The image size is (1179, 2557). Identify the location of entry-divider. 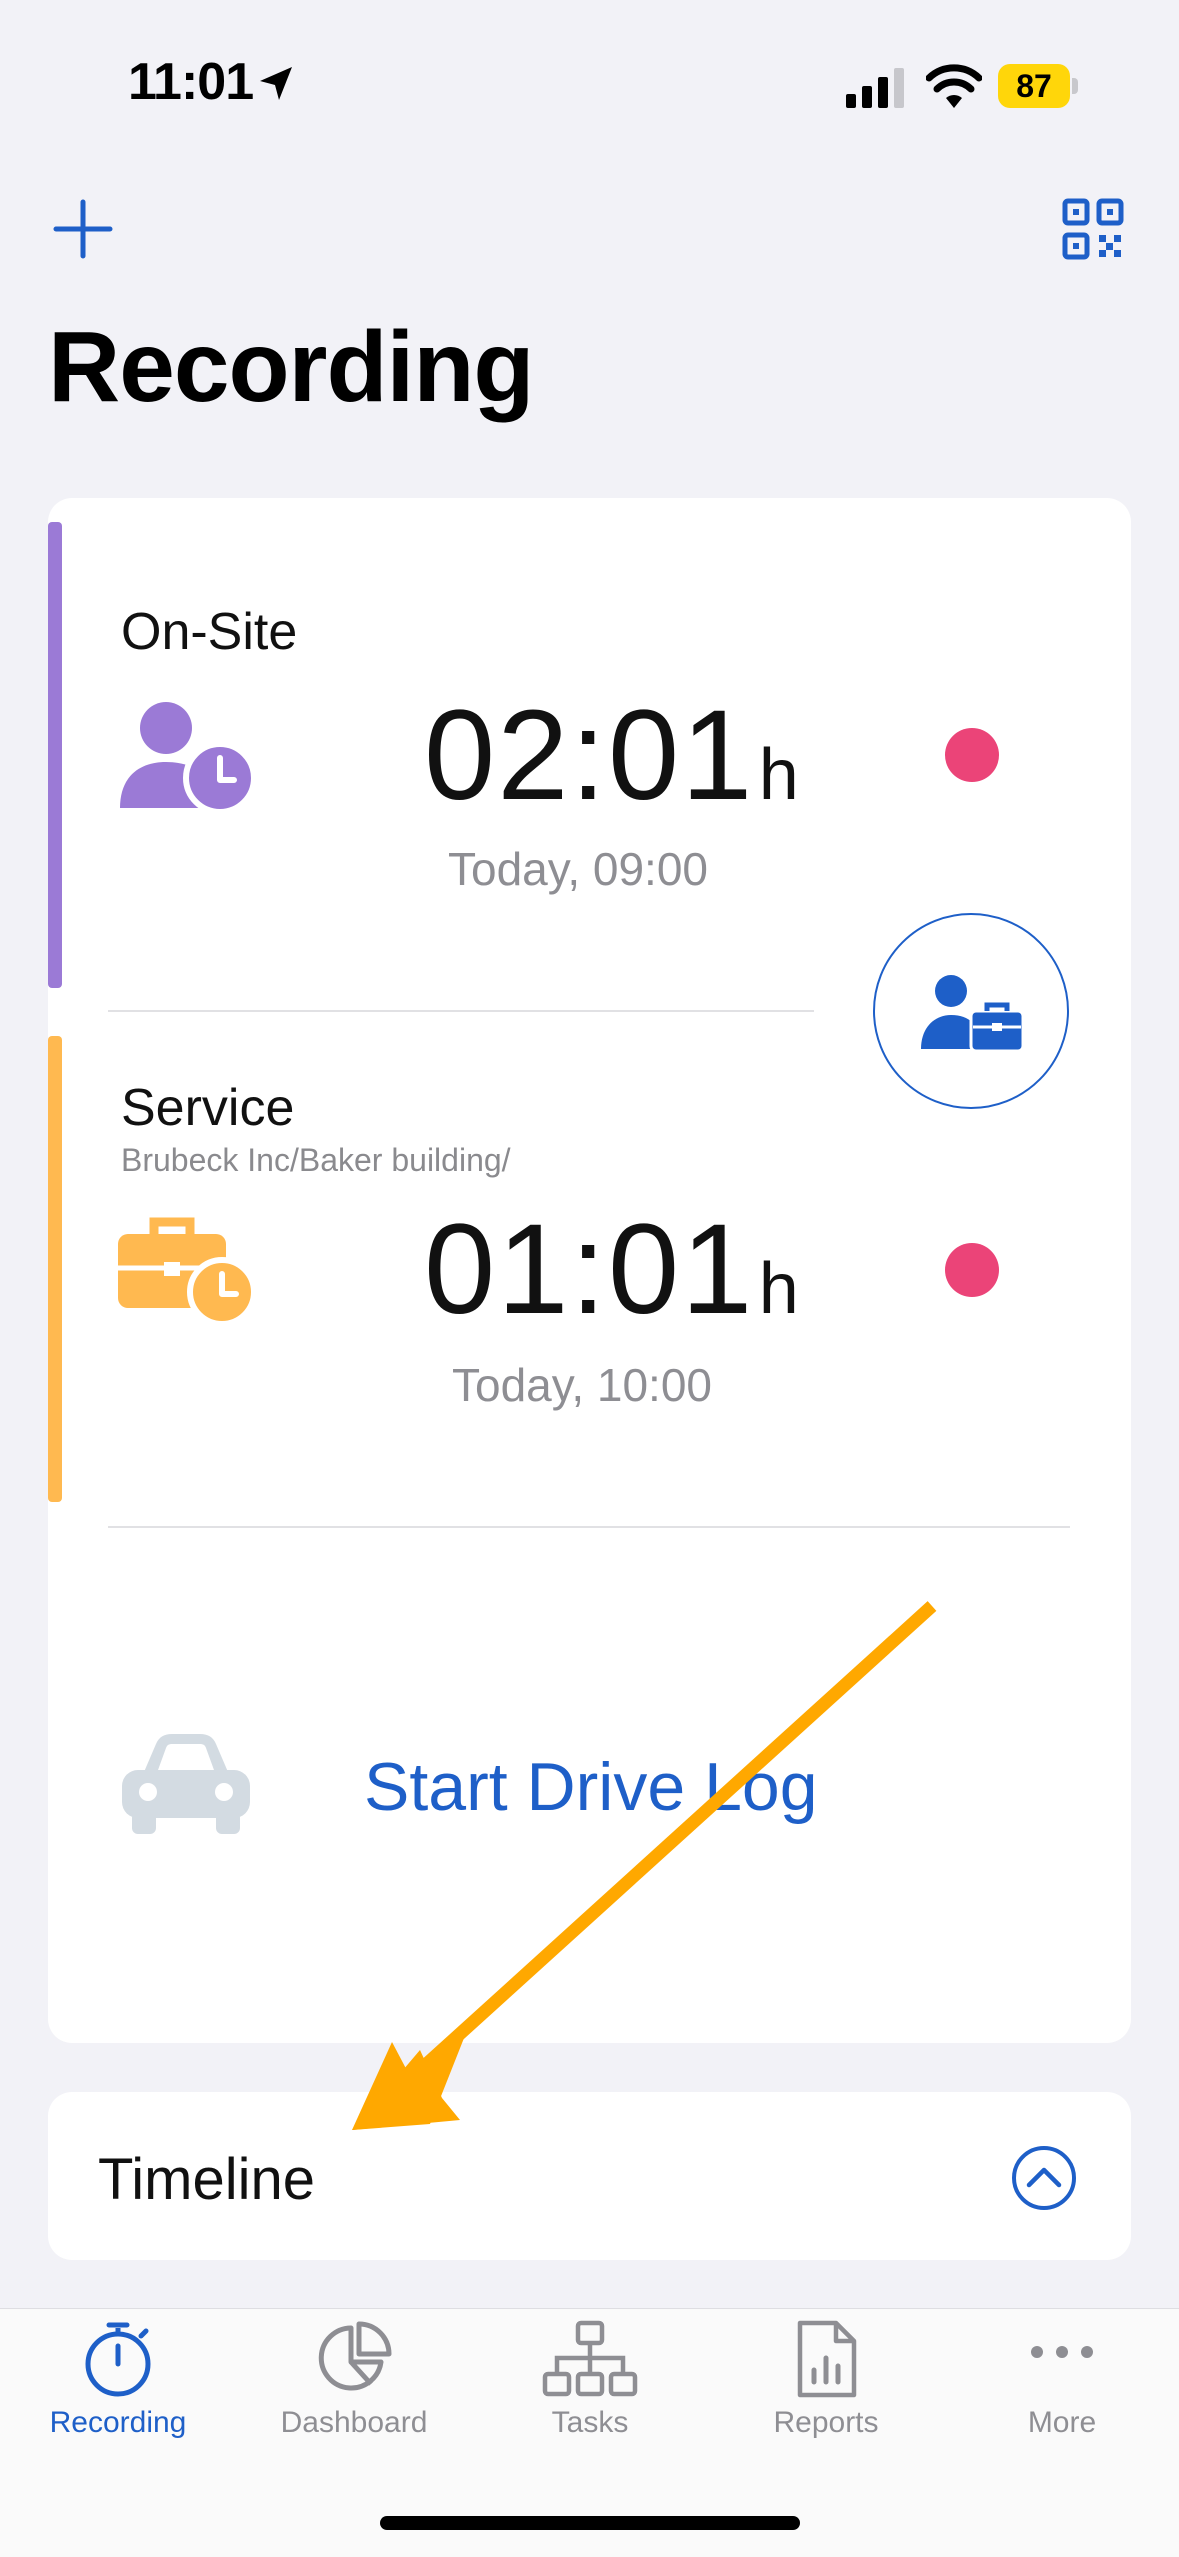
(461, 1011).